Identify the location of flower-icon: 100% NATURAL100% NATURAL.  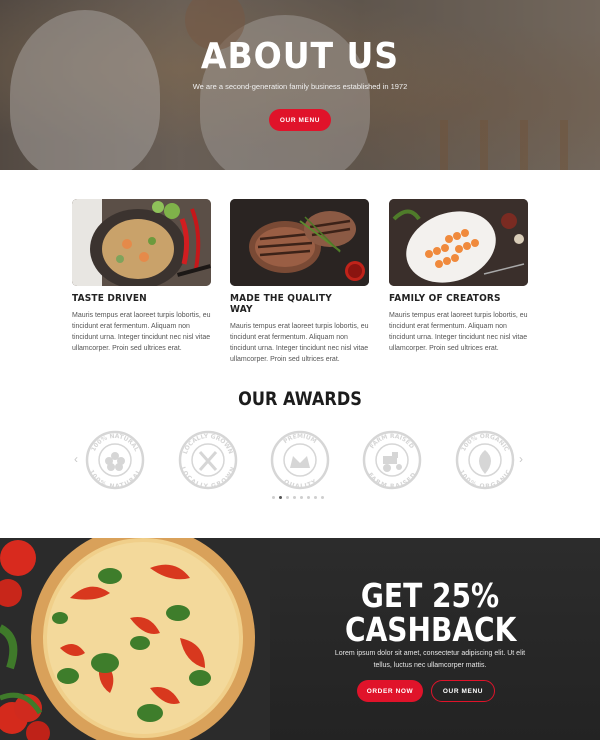
(115, 460).